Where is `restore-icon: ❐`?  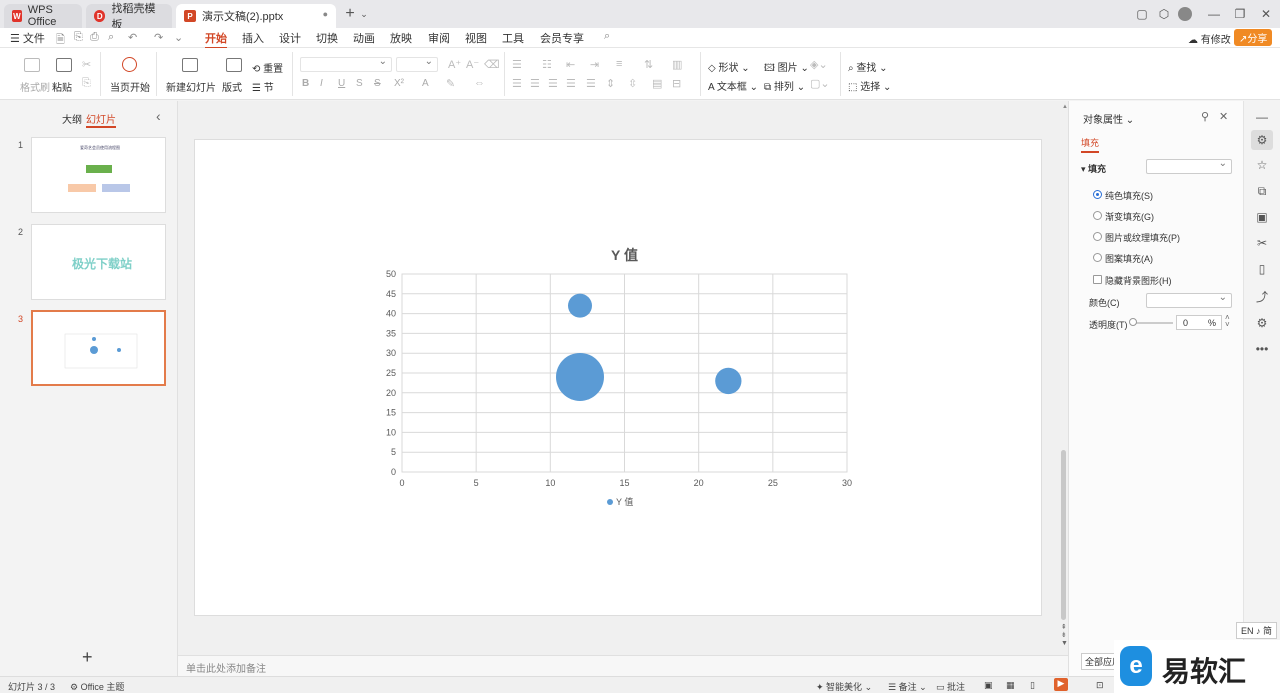
restore-icon: ❐ is located at coordinates (1240, 14).